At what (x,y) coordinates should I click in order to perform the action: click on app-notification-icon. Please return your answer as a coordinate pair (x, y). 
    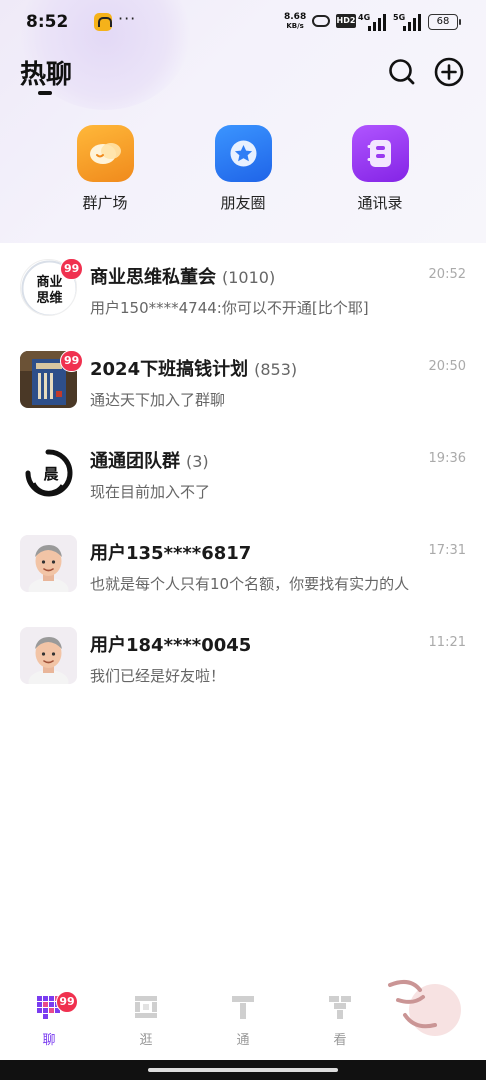
    Looking at the image, I should click on (103, 22).